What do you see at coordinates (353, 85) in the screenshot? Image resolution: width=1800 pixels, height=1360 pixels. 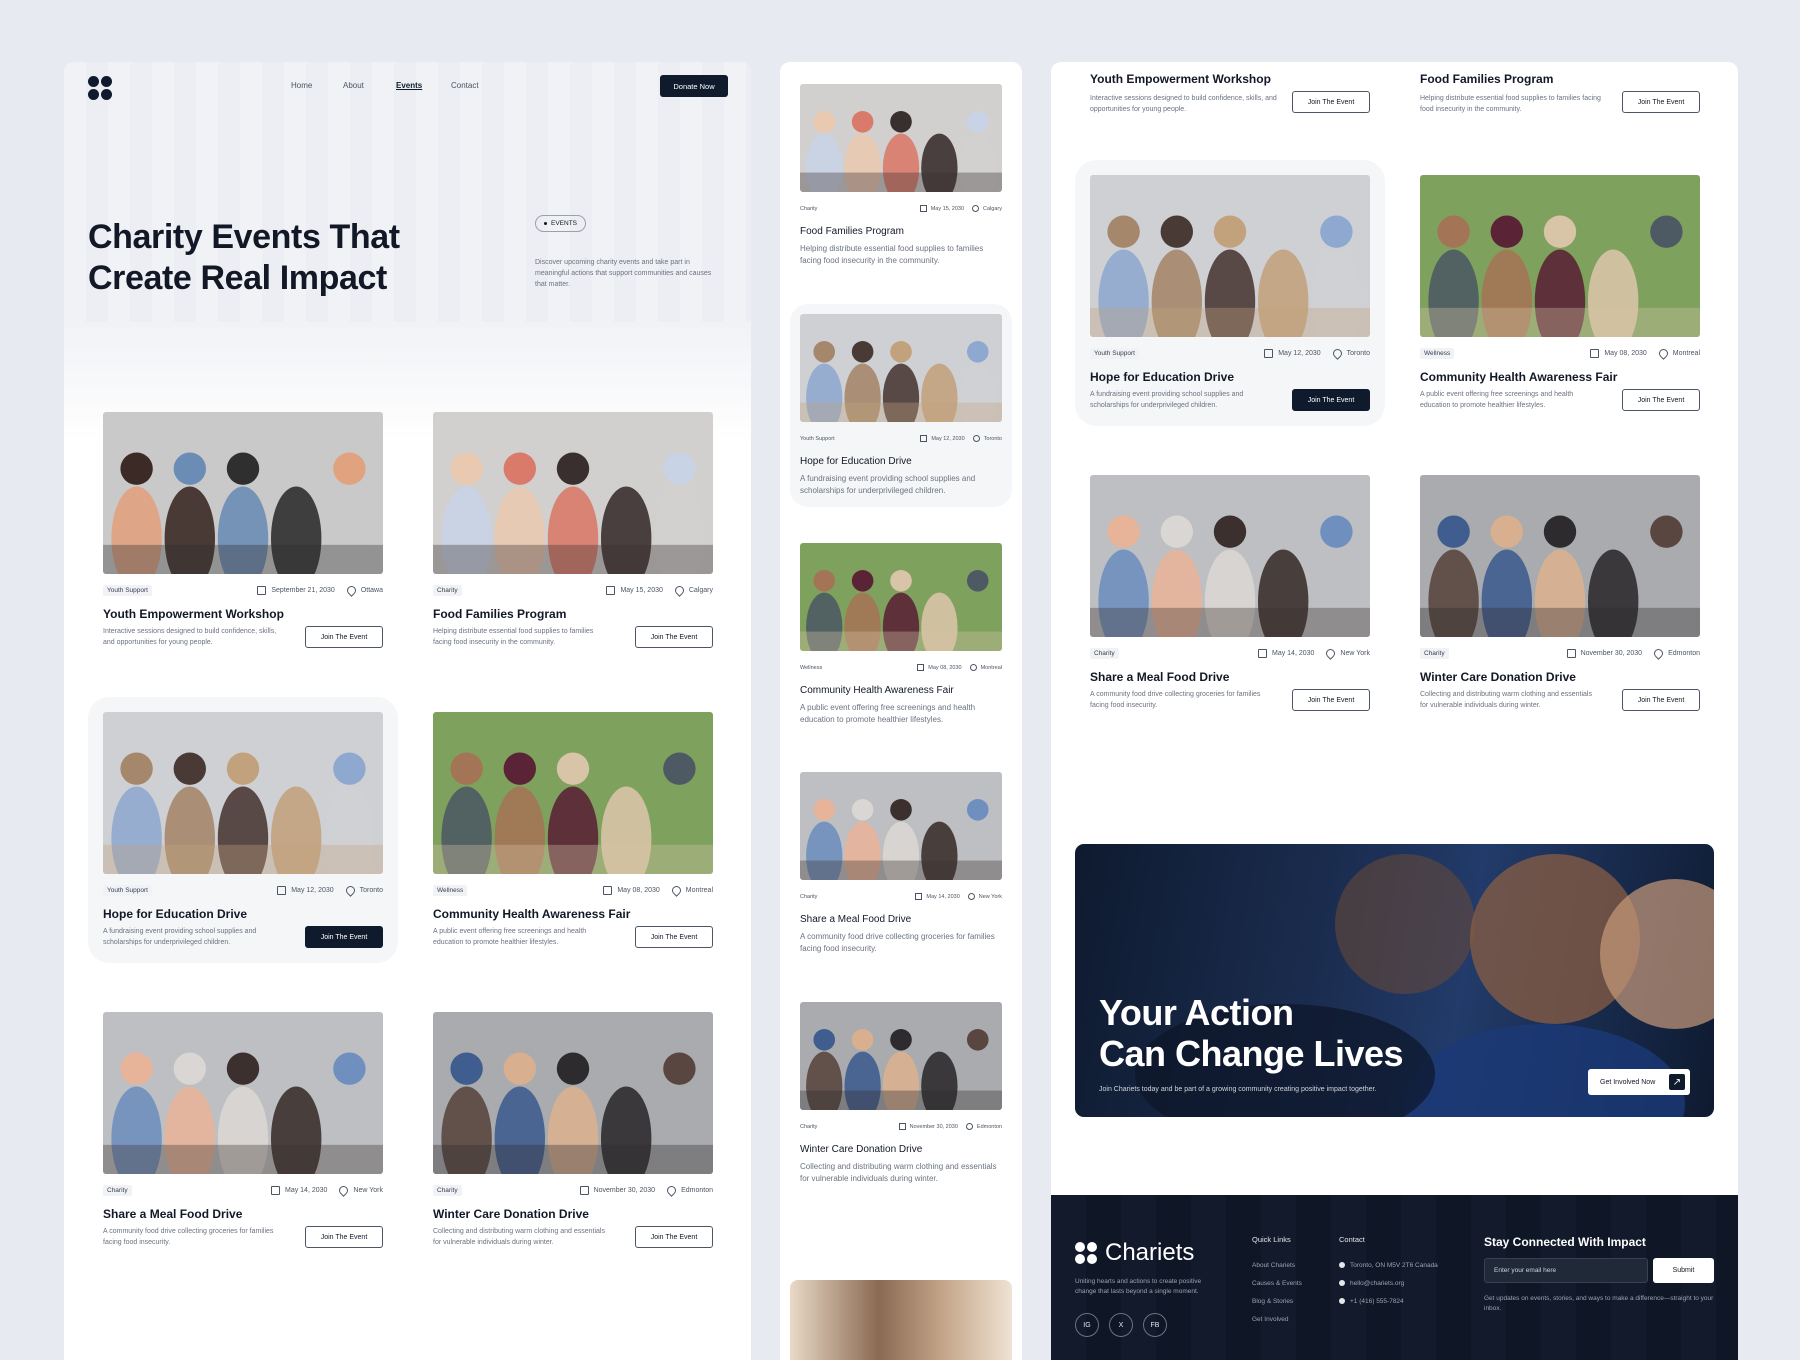 I see `nav-about: About` at bounding box center [353, 85].